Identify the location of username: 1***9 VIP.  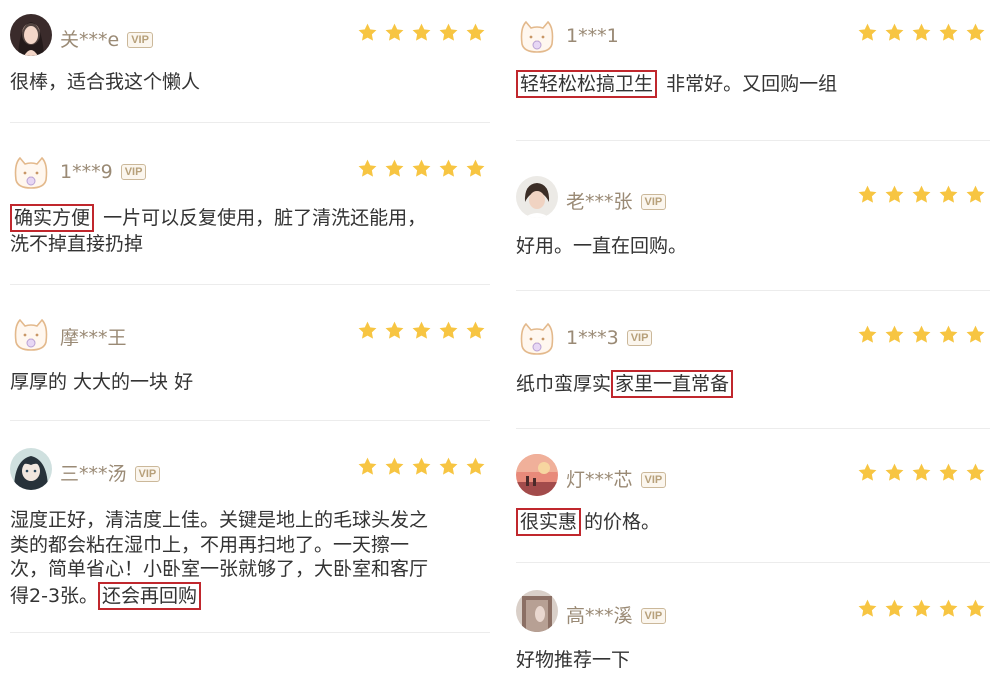
(103, 172).